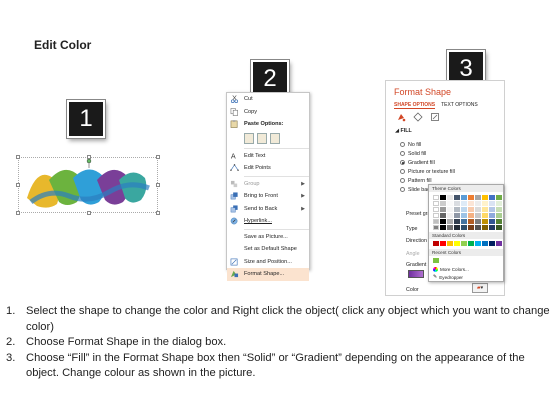 The height and width of the screenshot is (420, 560). What do you see at coordinates (401, 117) in the screenshot?
I see `fill-line-icon` at bounding box center [401, 117].